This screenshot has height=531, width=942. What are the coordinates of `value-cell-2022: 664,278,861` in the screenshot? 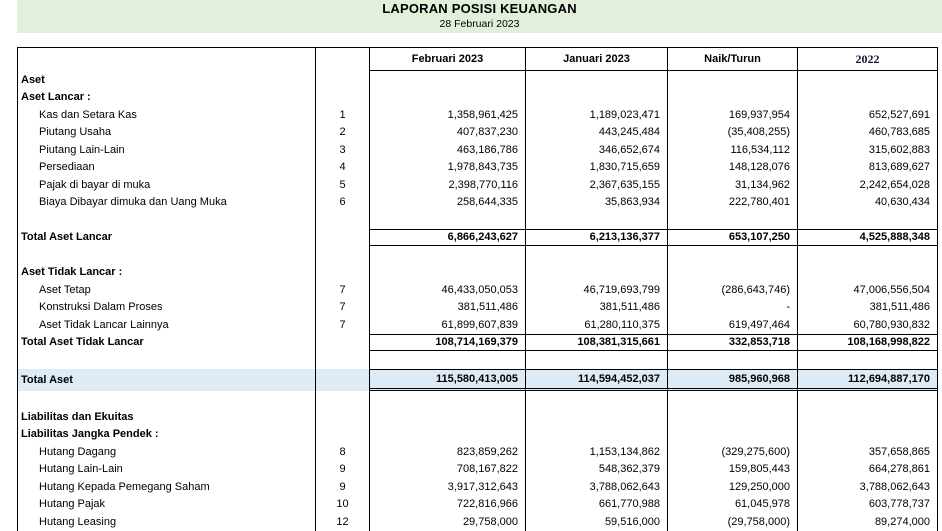 It's located at (899, 469).